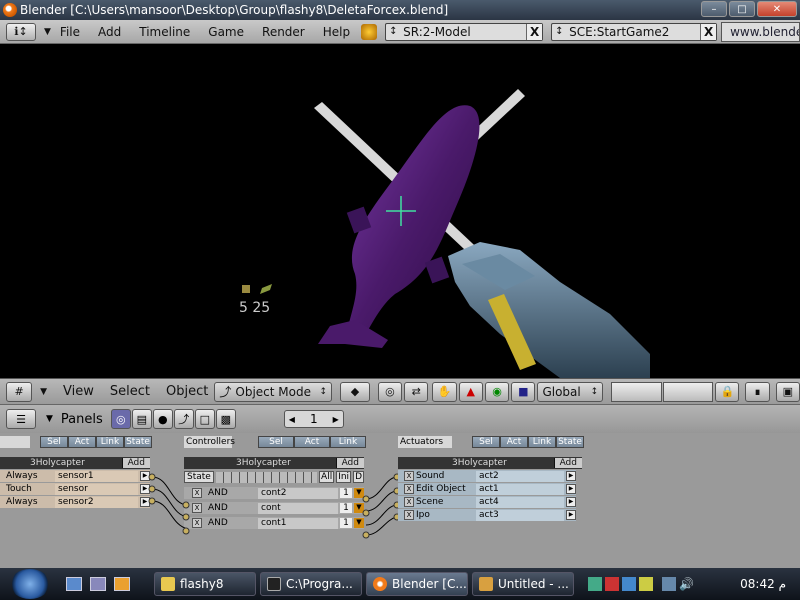 This screenshot has height=600, width=800. Describe the element at coordinates (110, 442) in the screenshot. I see `sensors-link-tab: Link` at that location.